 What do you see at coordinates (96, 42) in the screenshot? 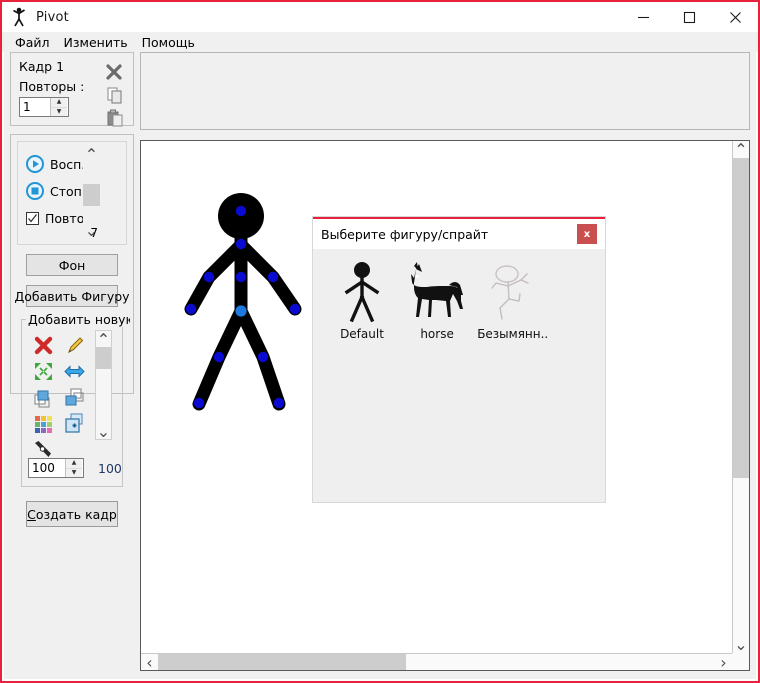
I see `menu-edit: Изменить` at bounding box center [96, 42].